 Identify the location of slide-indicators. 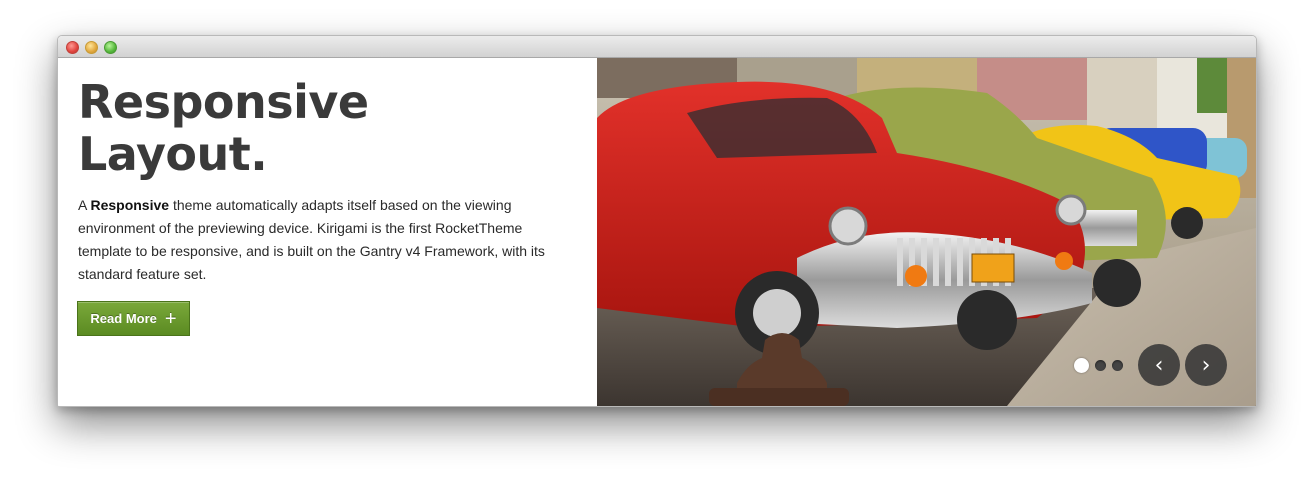
(1098, 365).